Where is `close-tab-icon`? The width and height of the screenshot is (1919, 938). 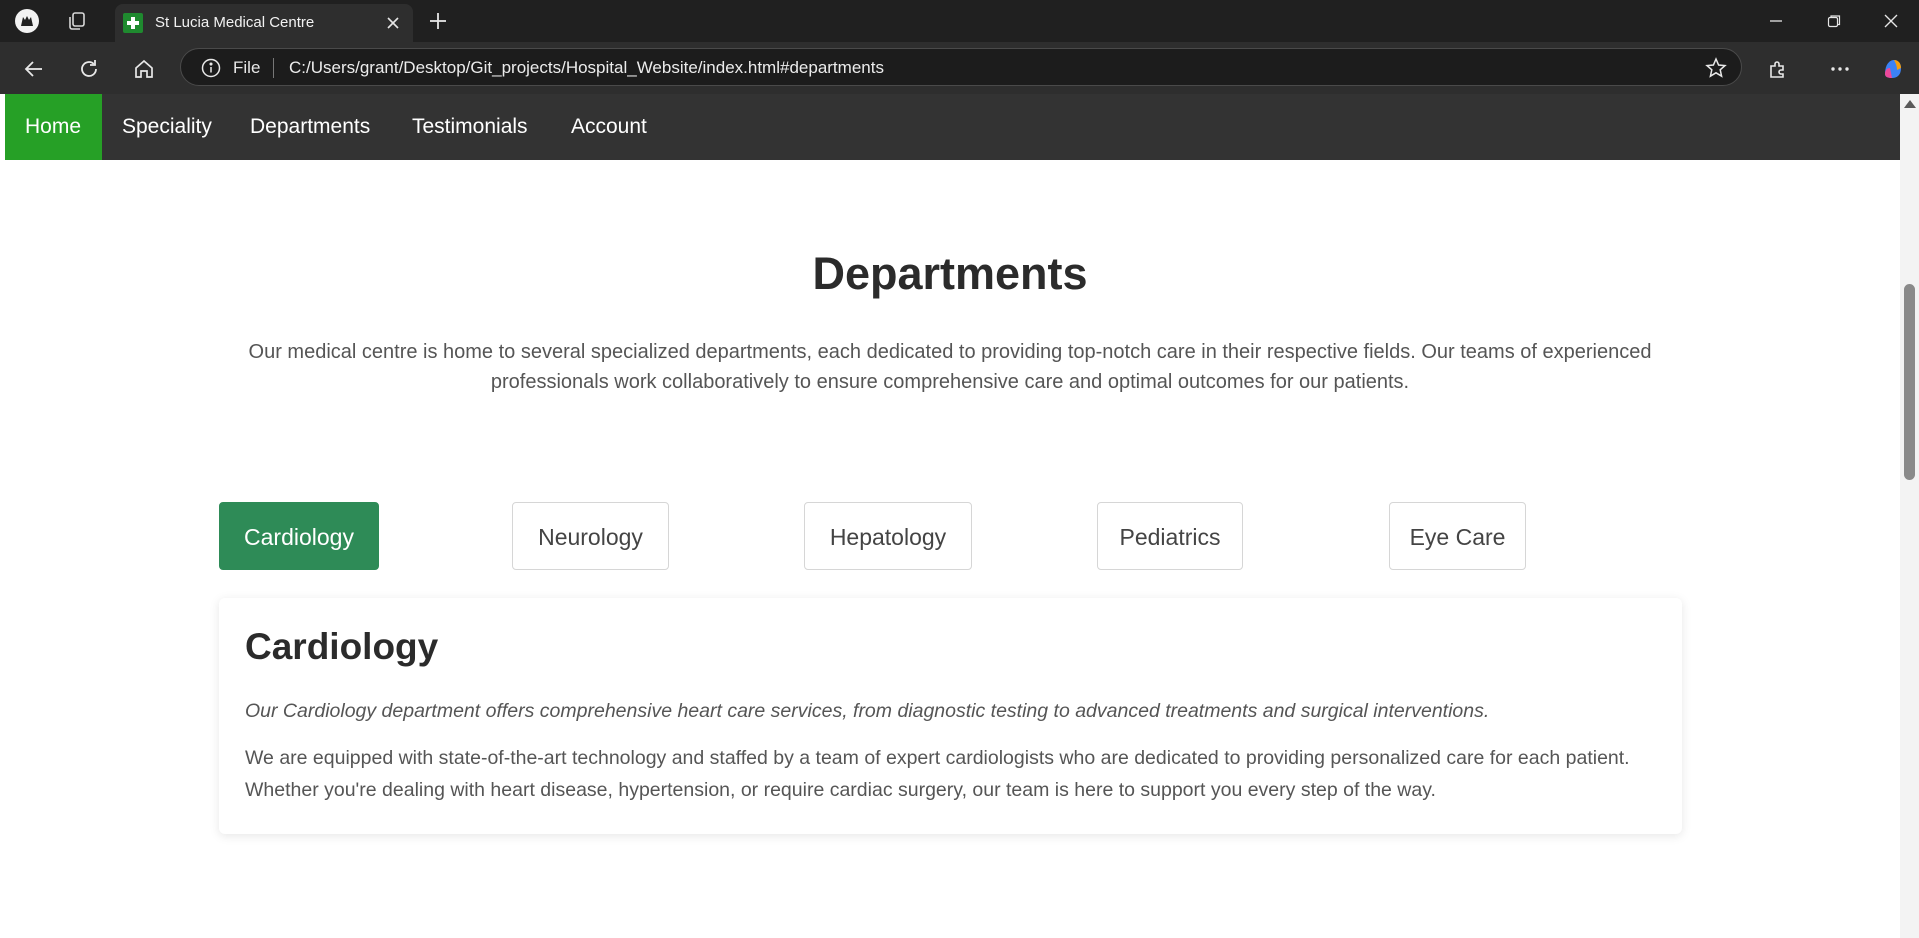 close-tab-icon is located at coordinates (393, 23).